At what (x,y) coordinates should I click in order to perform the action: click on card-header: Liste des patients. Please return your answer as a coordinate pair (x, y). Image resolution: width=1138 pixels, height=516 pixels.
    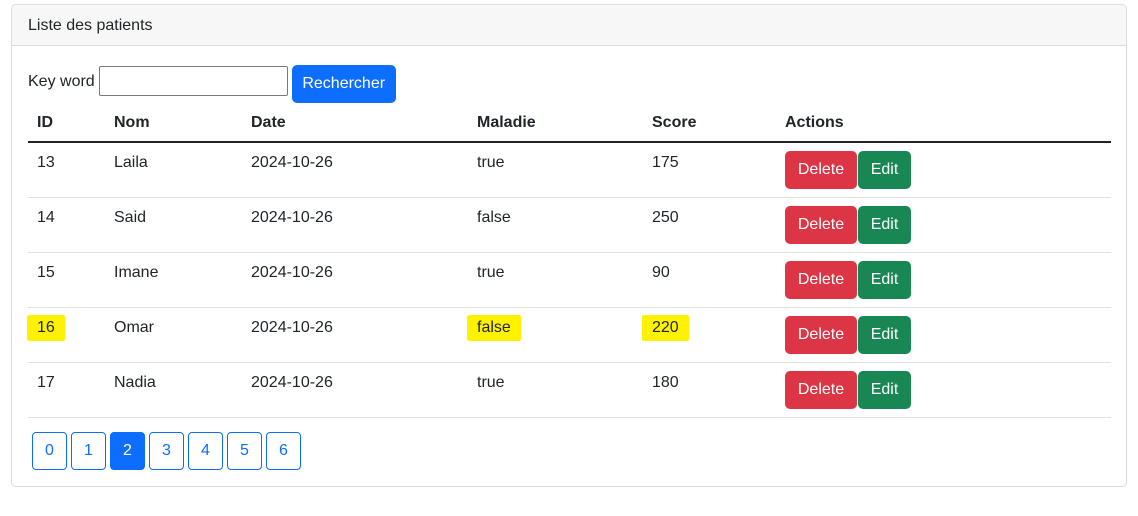
    Looking at the image, I should click on (569, 25).